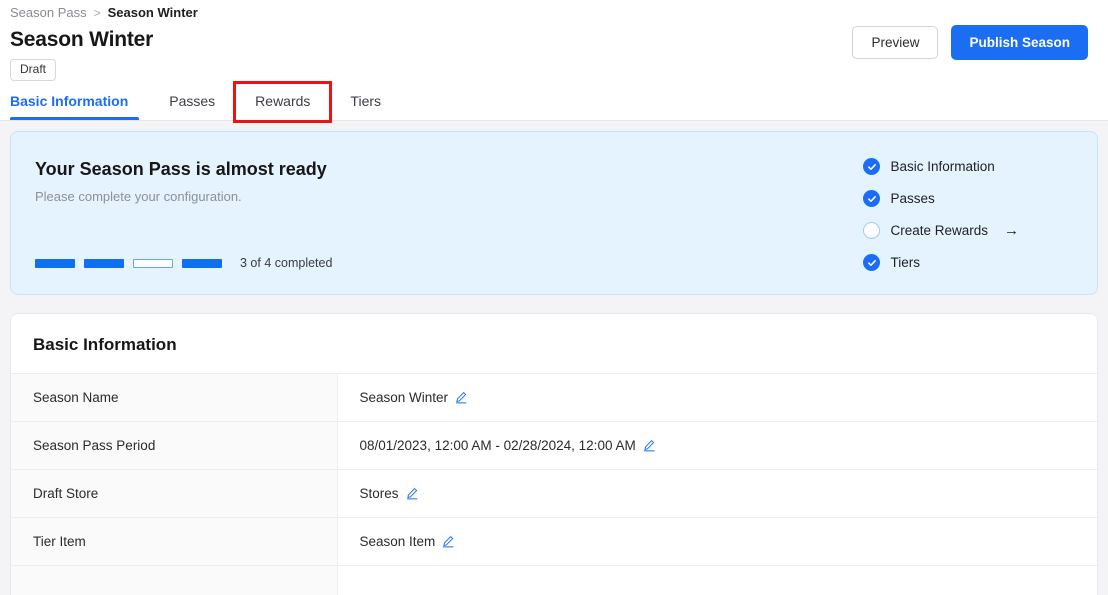 Image resolution: width=1108 pixels, height=595 pixels. I want to click on row-label: Tier Item, so click(174, 541).